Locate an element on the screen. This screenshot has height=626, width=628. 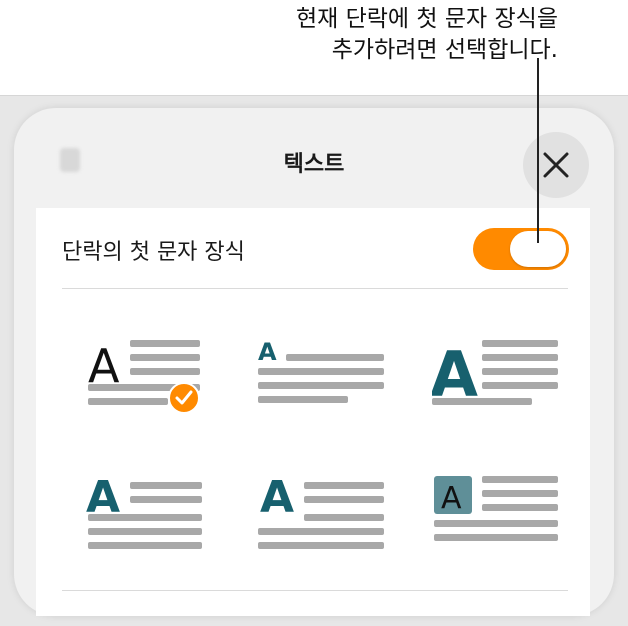
drop-cap-row: 단락의 첫 문자 장식 is located at coordinates (313, 248).